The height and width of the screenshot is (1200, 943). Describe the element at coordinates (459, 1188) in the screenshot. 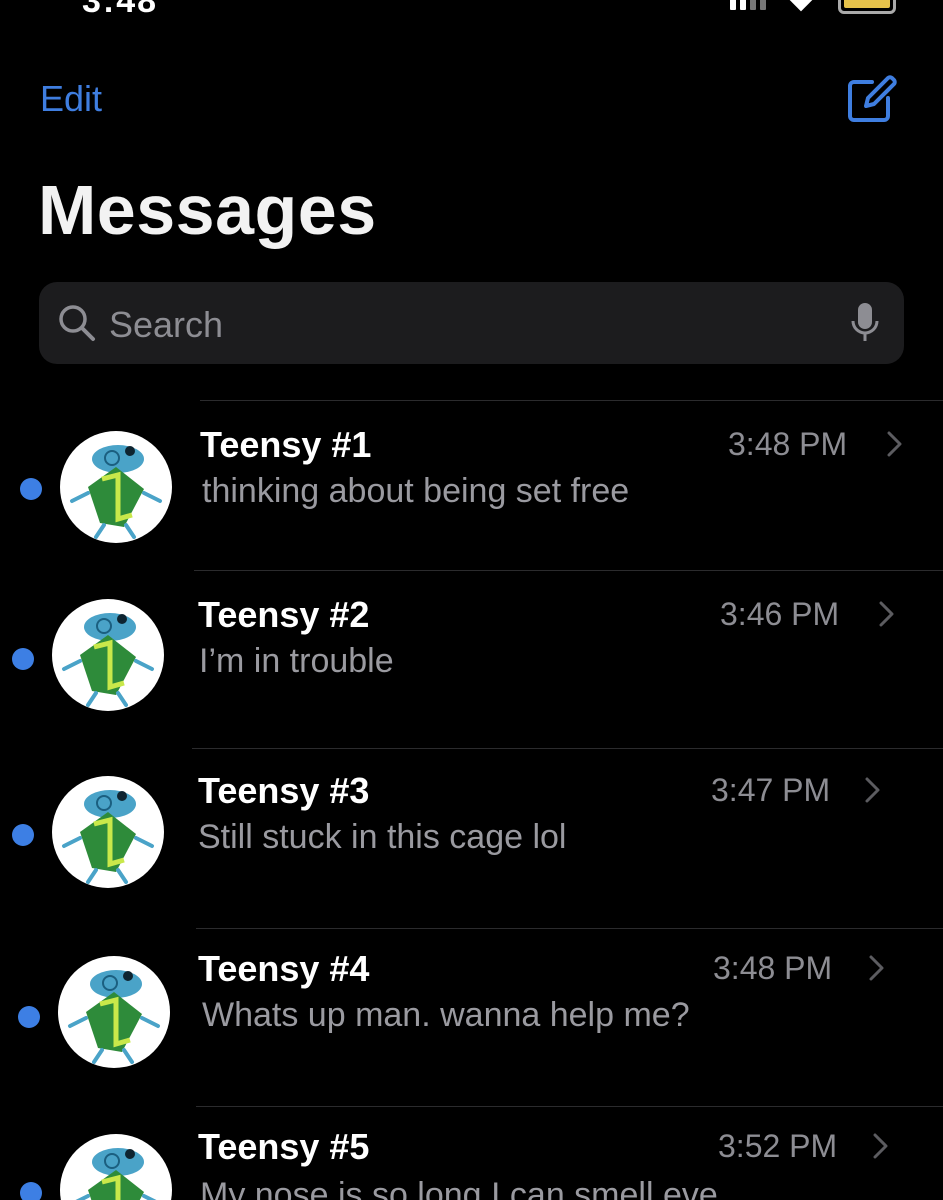

I see `message-preview: My nose is so long I can smell eve` at that location.